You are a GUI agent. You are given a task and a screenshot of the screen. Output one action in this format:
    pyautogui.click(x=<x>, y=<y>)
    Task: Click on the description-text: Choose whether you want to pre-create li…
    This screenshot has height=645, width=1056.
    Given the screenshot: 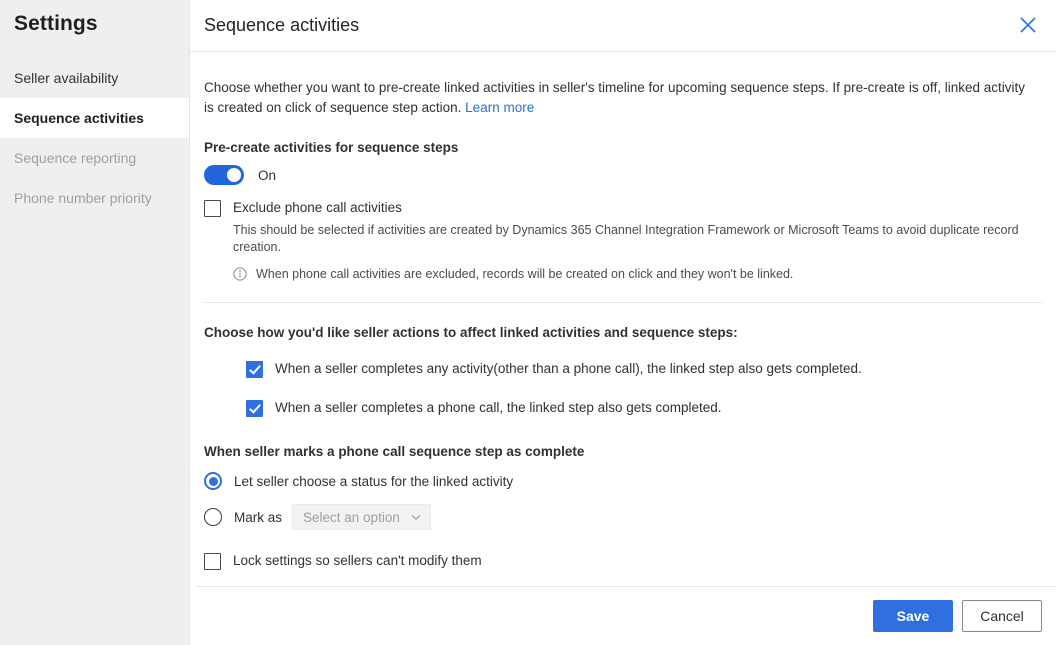 What is the action you would take?
    pyautogui.click(x=614, y=97)
    